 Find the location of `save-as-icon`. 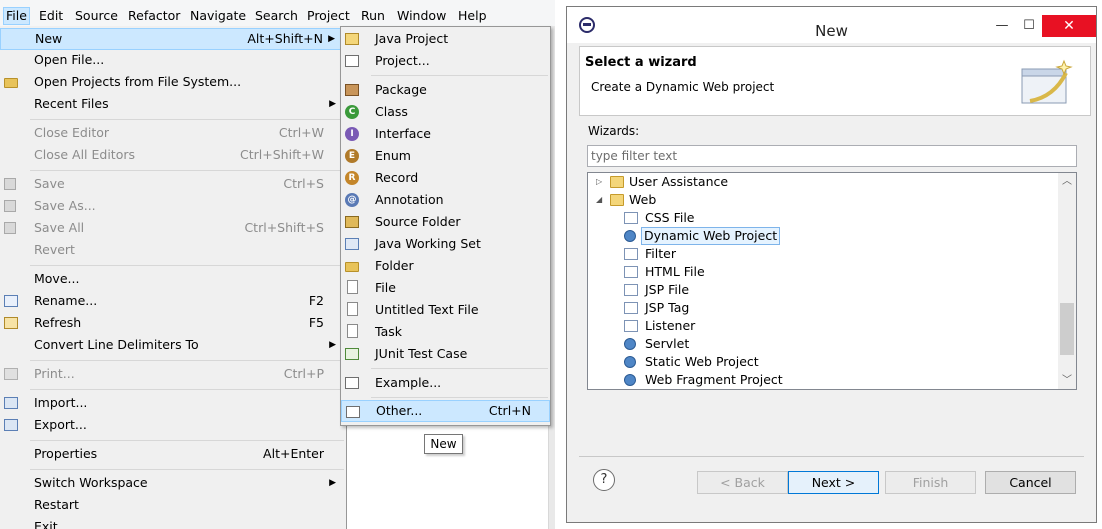

save-as-icon is located at coordinates (10, 206).